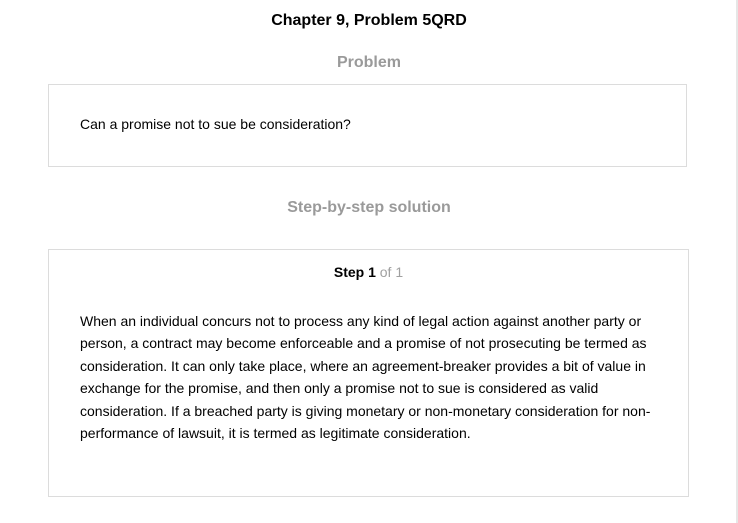 Image resolution: width=738 pixels, height=523 pixels. I want to click on solution-heading: Step-by-step solution, so click(369, 207).